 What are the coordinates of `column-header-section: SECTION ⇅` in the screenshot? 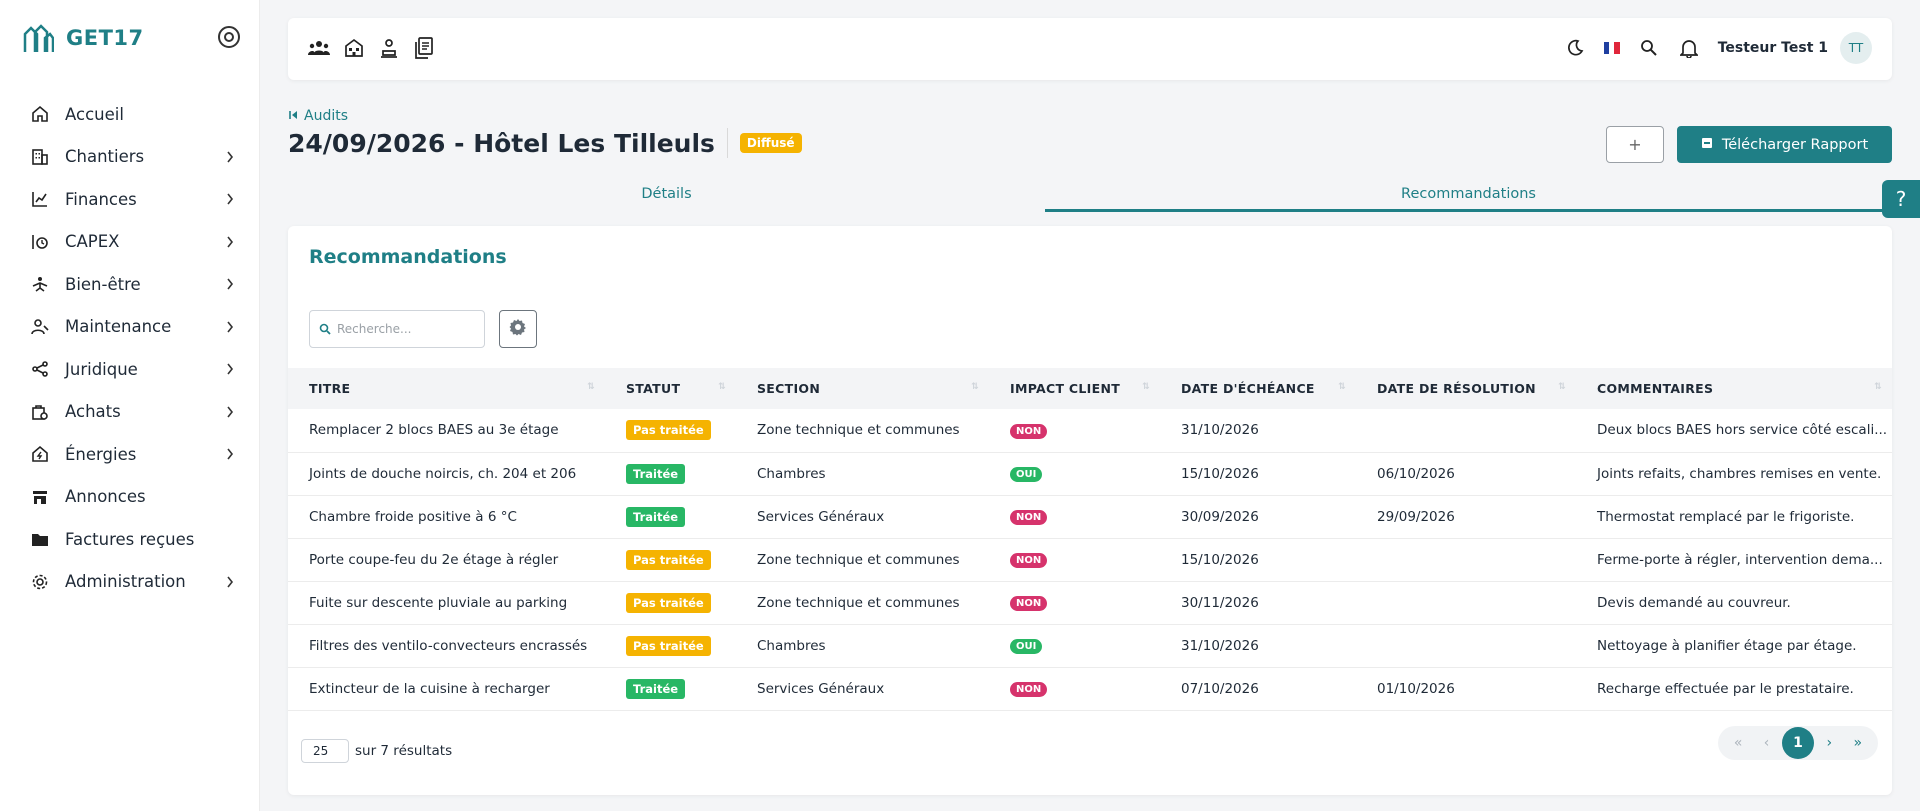 It's located at (862, 388).